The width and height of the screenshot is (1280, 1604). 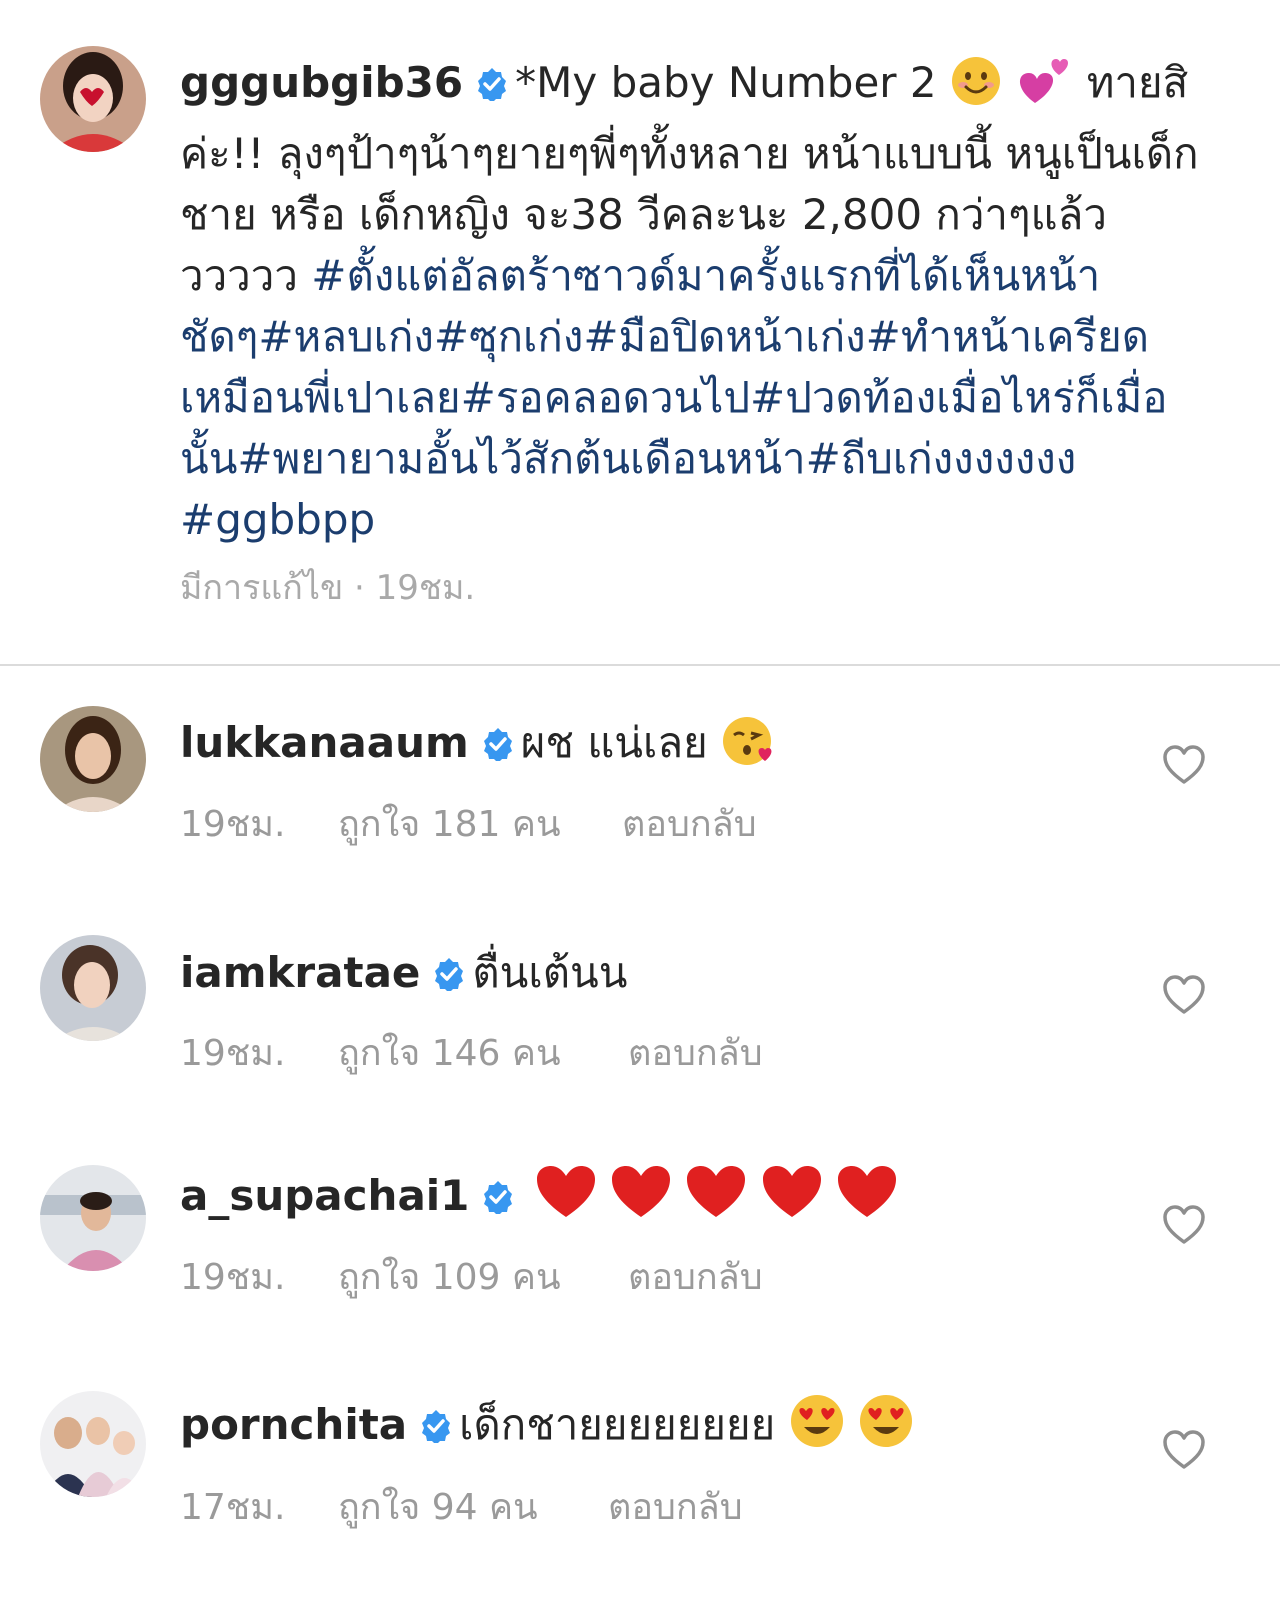 I want to click on smiling-emoji, so click(x=976, y=89).